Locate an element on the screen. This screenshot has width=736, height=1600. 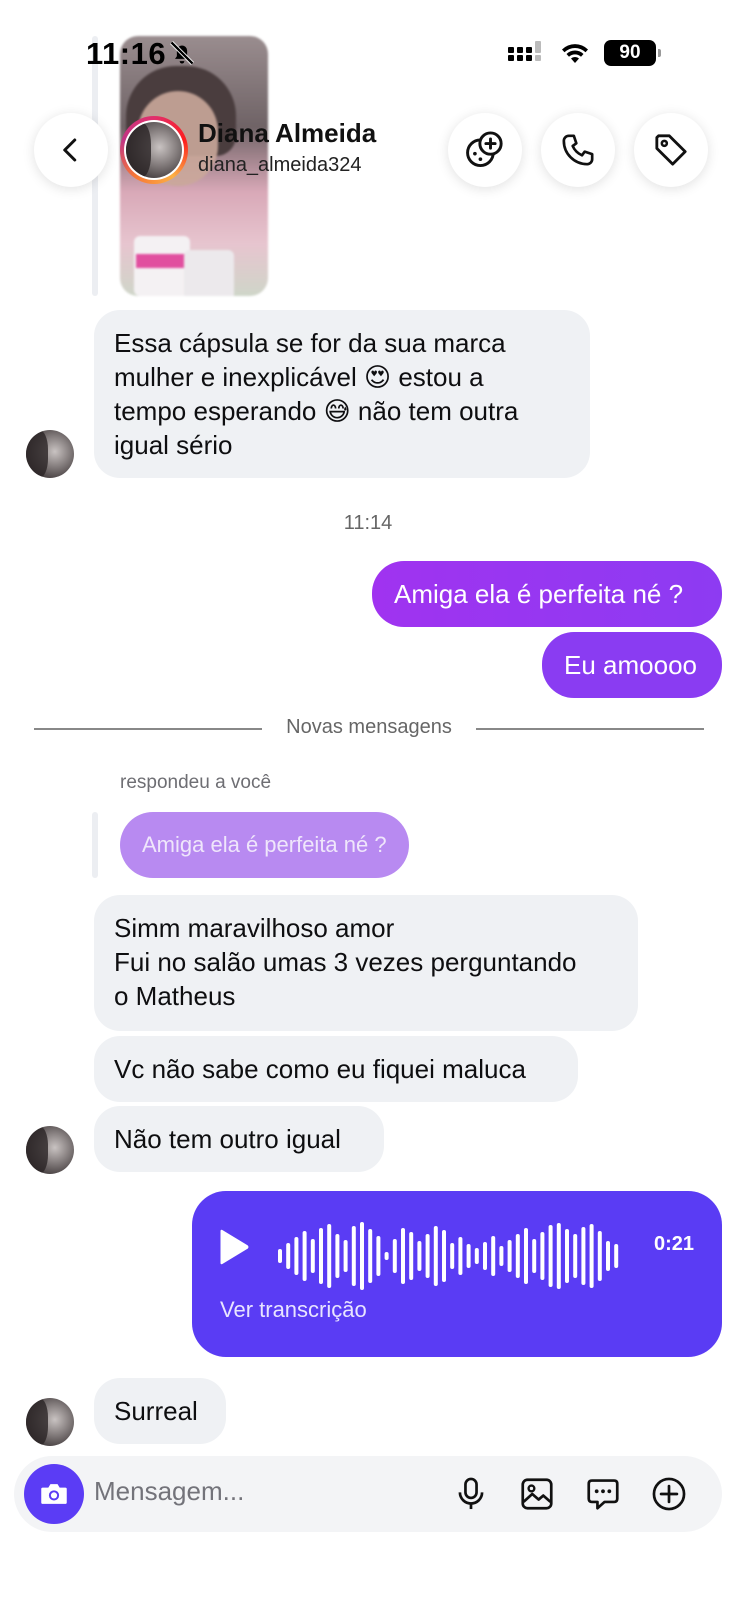
reply-label: respondeu a você is located at coordinates (196, 782).